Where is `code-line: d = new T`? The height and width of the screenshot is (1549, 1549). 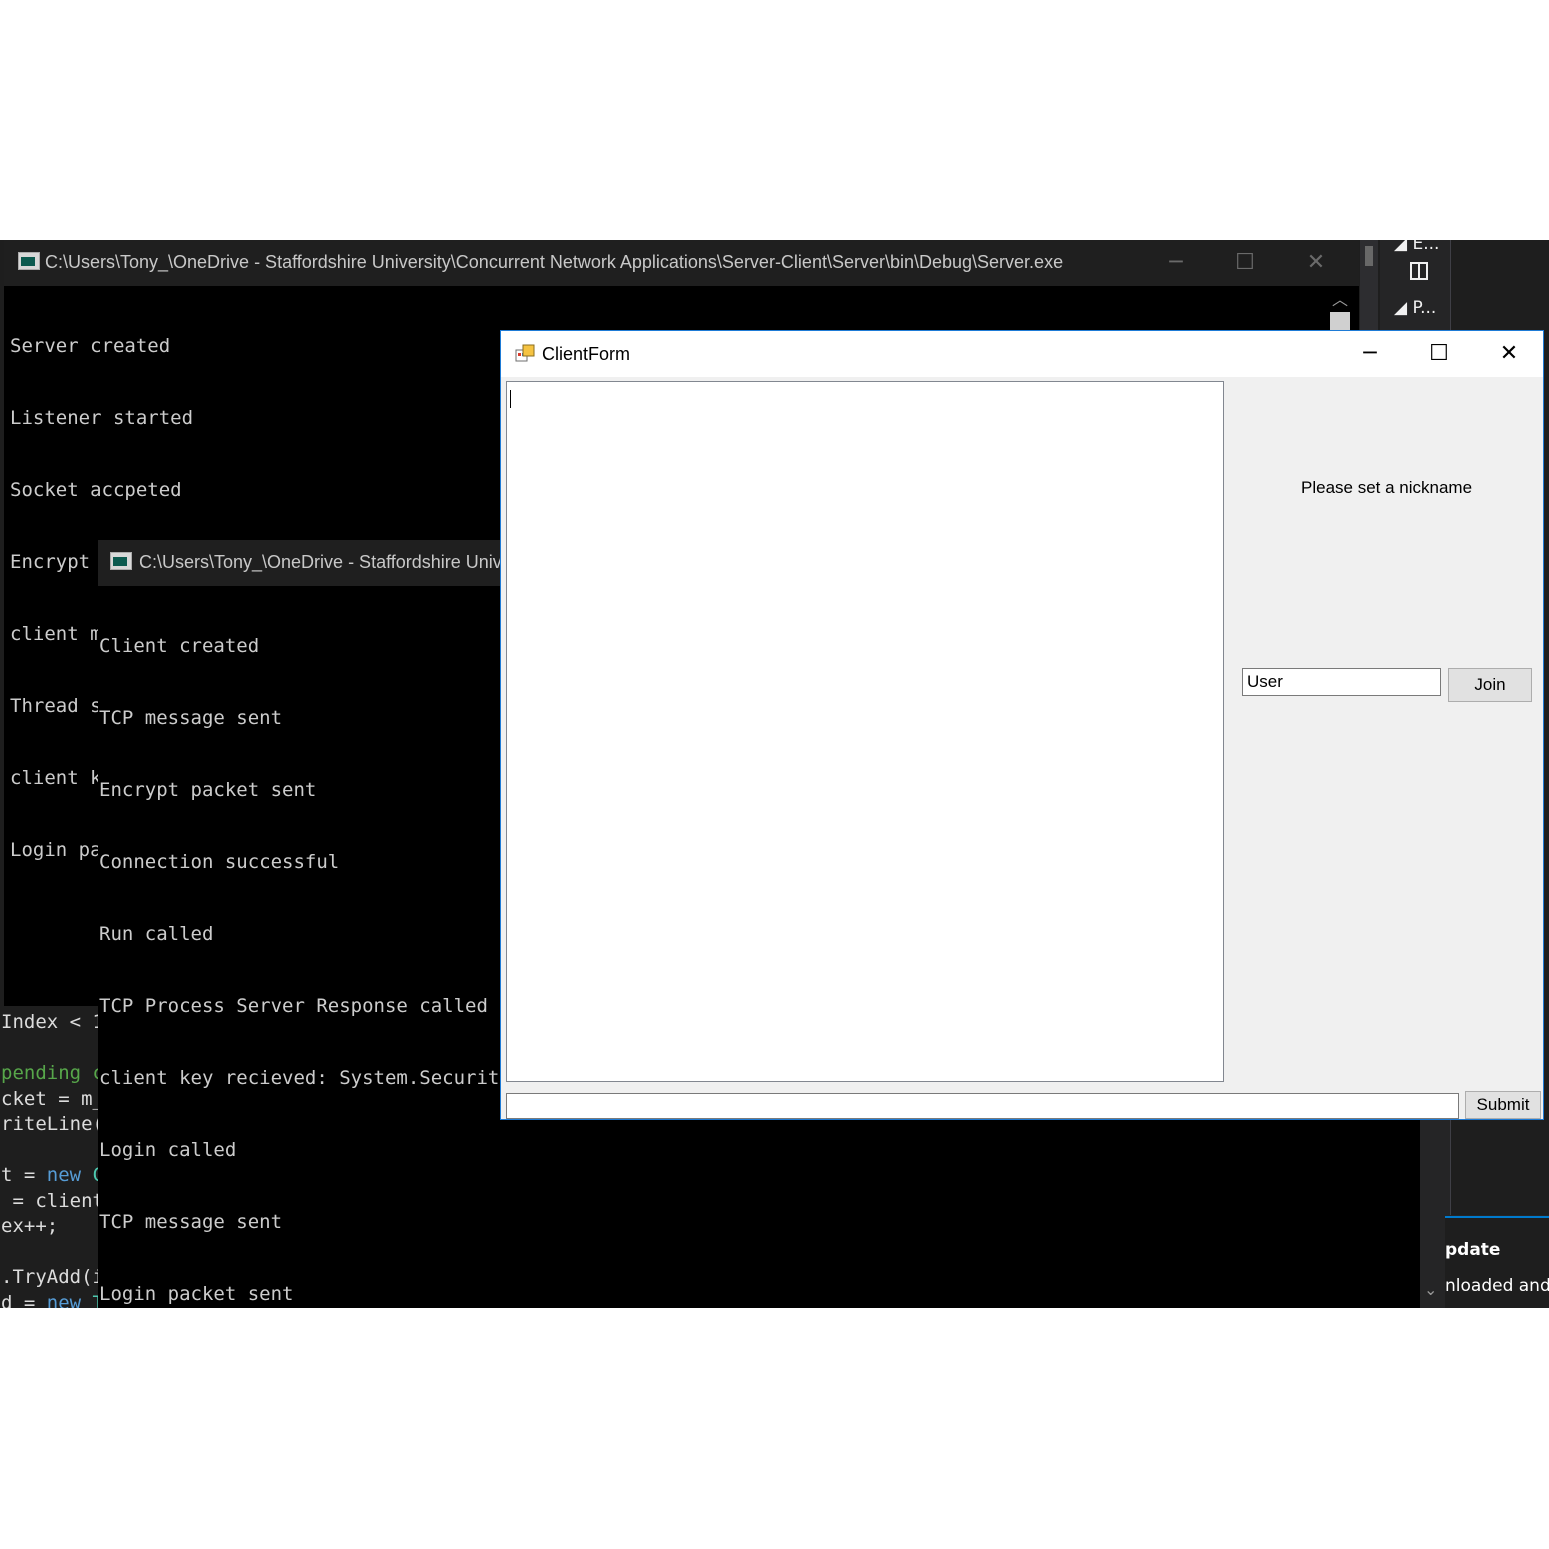 code-line: d = new T is located at coordinates (52, 1300).